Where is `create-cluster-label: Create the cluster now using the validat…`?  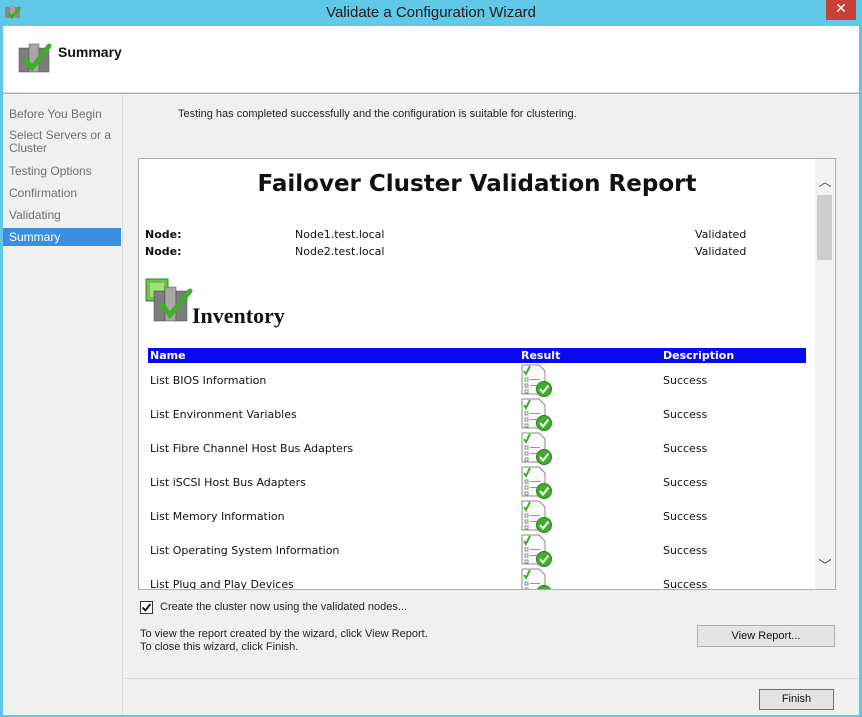 create-cluster-label: Create the cluster now using the validat… is located at coordinates (283, 607).